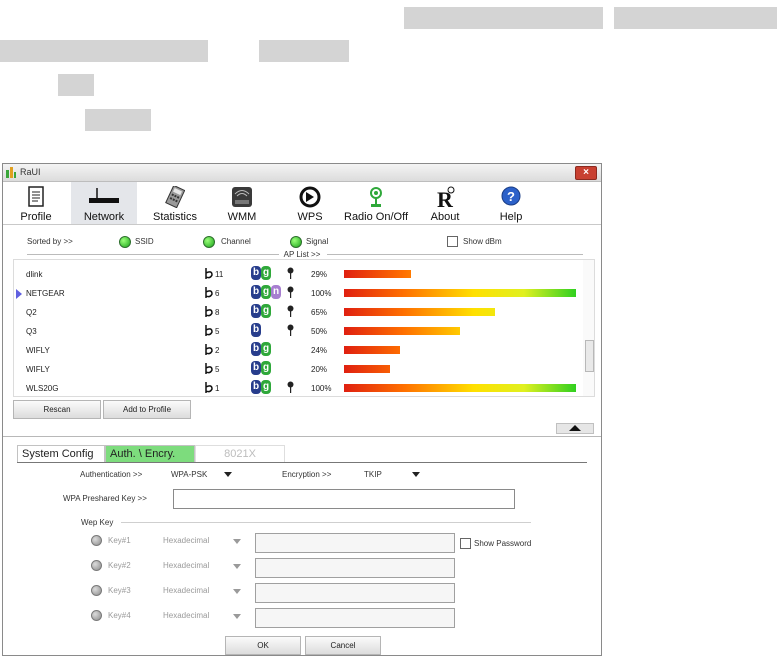 This screenshot has height=658, width=777. I want to click on encryption-dropdown-icon, so click(416, 474).